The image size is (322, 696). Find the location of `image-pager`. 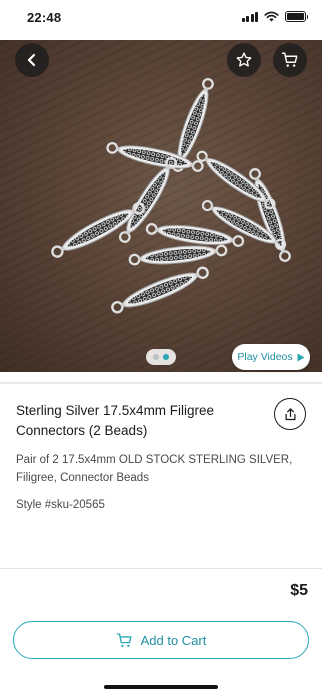

image-pager is located at coordinates (161, 357).